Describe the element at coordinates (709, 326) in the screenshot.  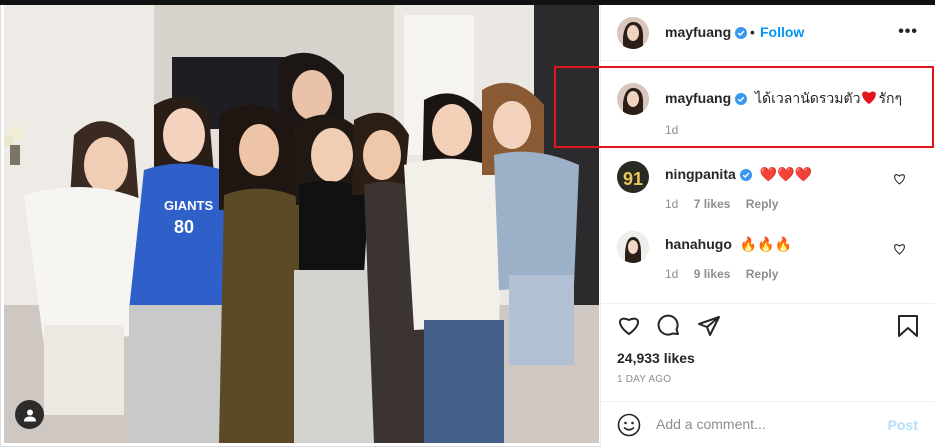
I see `share-icon` at that location.